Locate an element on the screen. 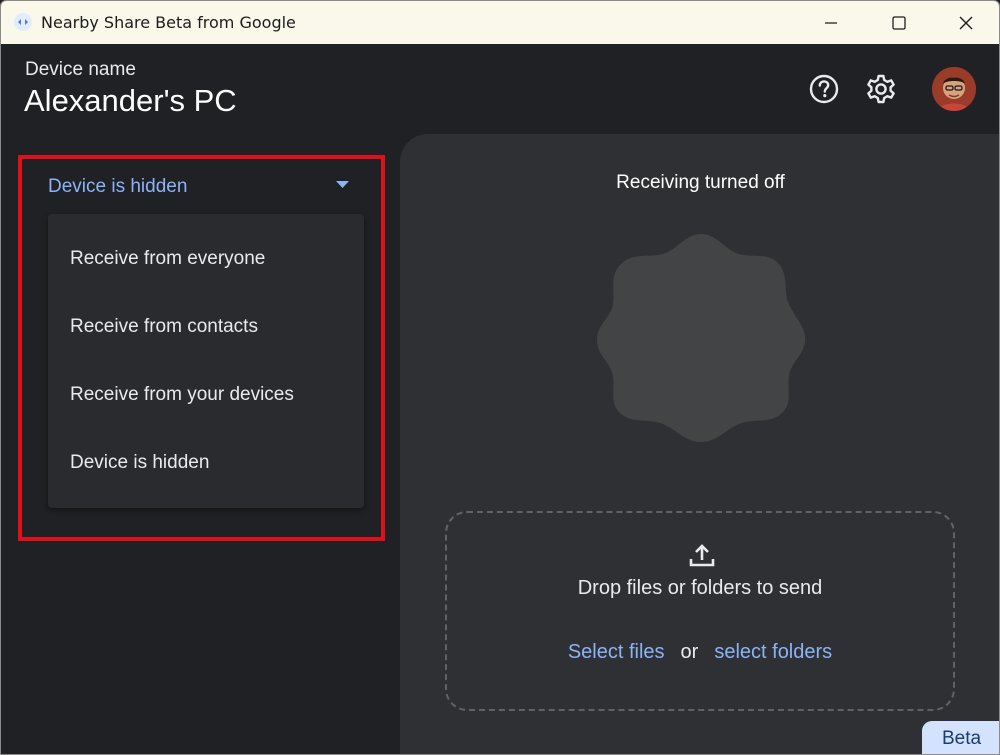 The width and height of the screenshot is (1000, 755). beta-badge: Beta is located at coordinates (960, 737).